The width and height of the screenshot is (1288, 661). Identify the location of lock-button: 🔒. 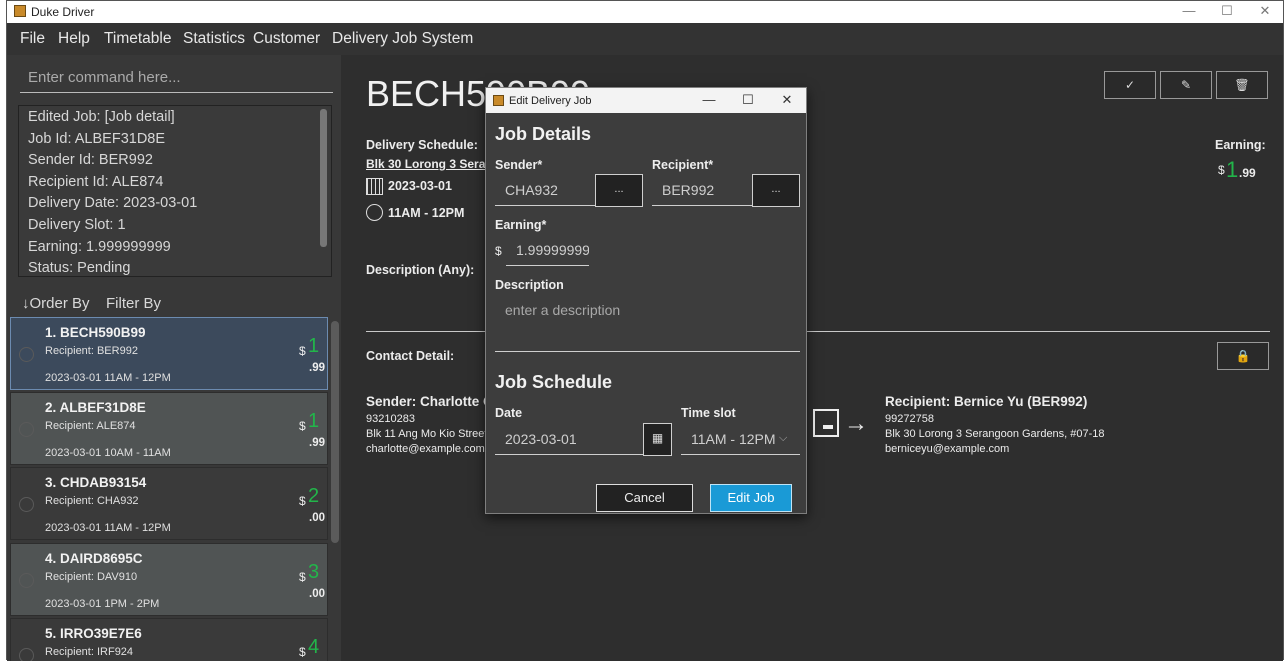
(1243, 356).